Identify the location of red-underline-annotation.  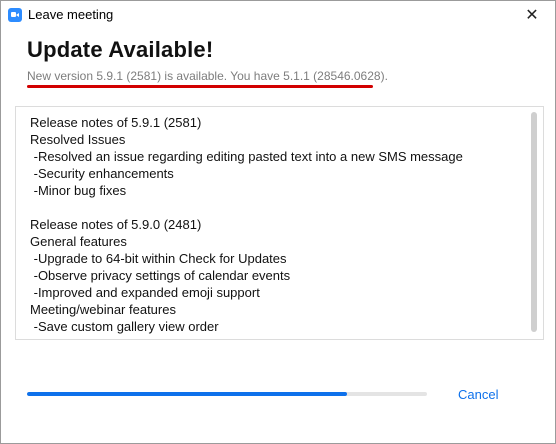
(200, 86).